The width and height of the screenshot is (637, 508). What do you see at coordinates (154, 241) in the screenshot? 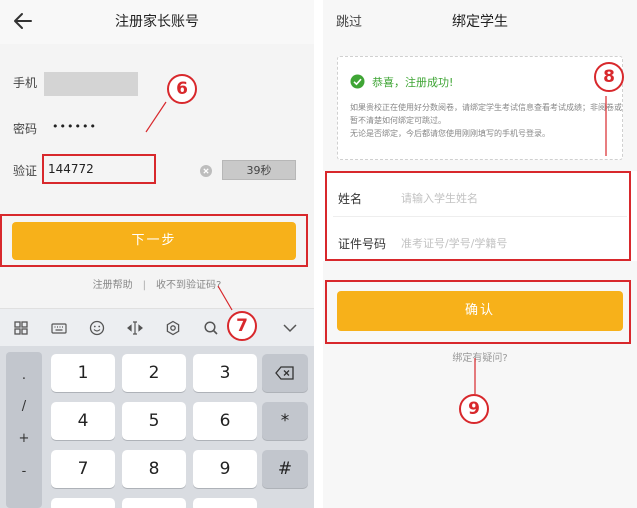
I see `next-step-button: 下一步` at bounding box center [154, 241].